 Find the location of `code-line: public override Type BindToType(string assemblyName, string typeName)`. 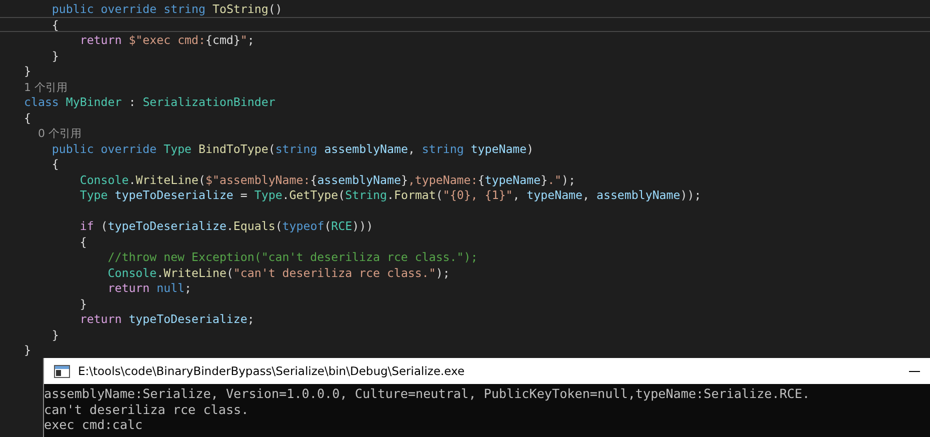

code-line: public override Type BindToType(string assemblyName, string typeName) is located at coordinates (292, 148).